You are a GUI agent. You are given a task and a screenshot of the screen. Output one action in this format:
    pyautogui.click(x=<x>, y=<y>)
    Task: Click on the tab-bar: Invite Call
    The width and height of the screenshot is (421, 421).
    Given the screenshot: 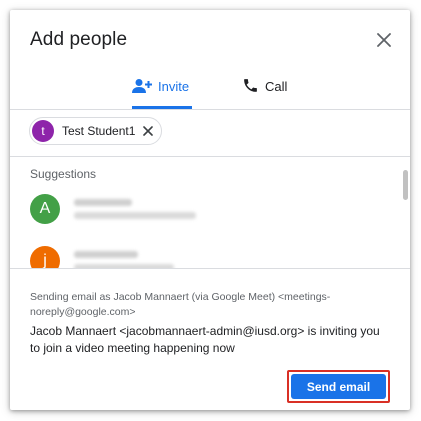 What is the action you would take?
    pyautogui.click(x=210, y=91)
    